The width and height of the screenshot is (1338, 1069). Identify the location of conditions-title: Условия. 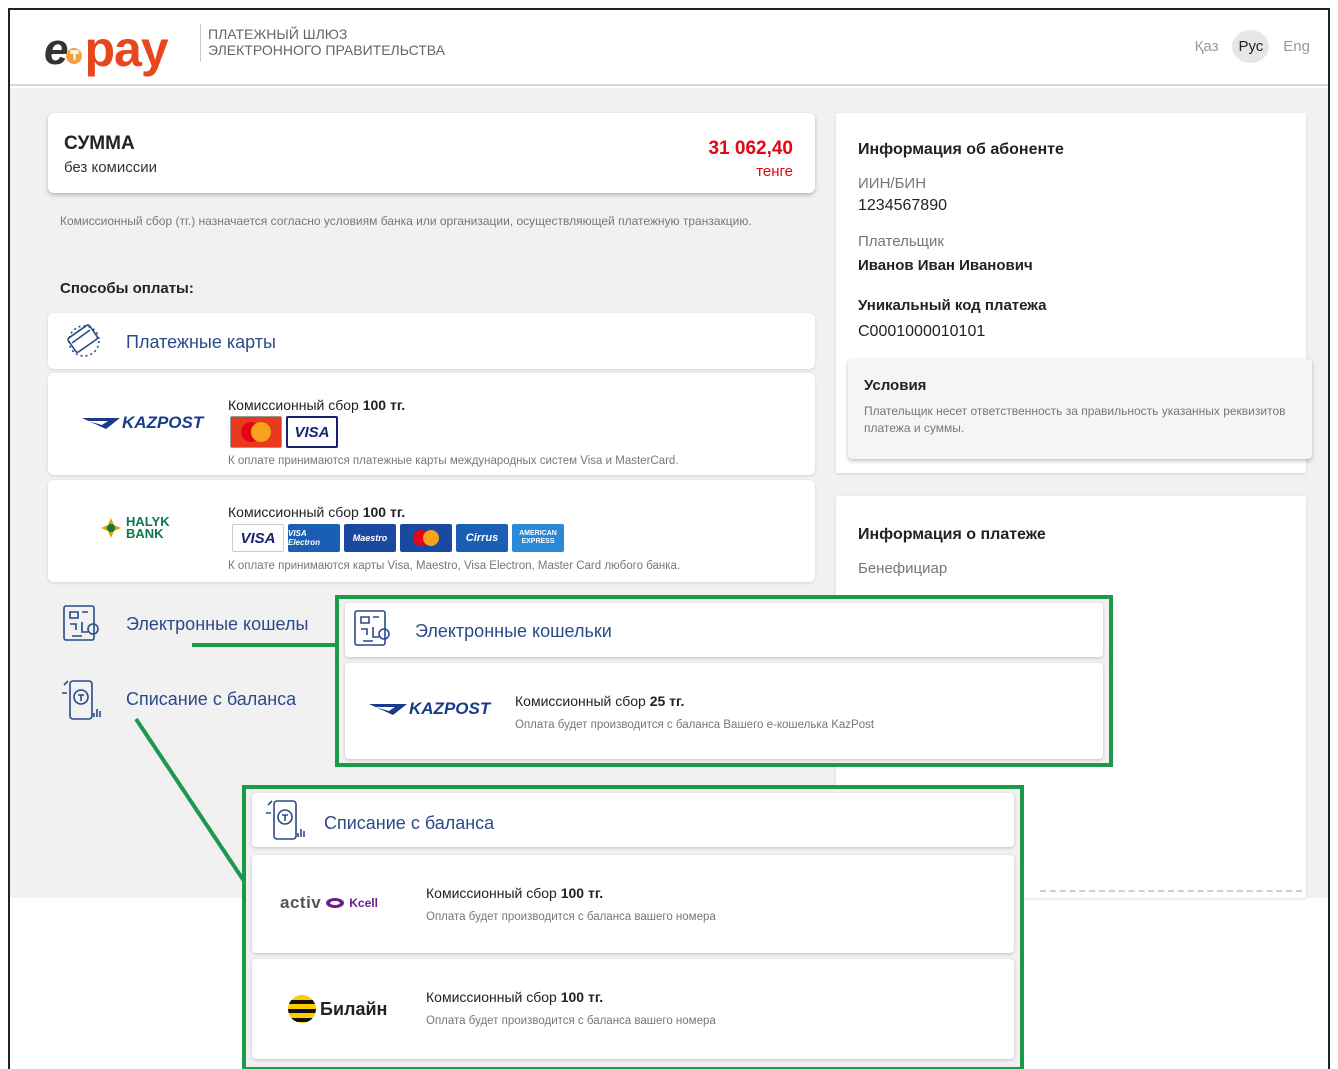
(895, 385).